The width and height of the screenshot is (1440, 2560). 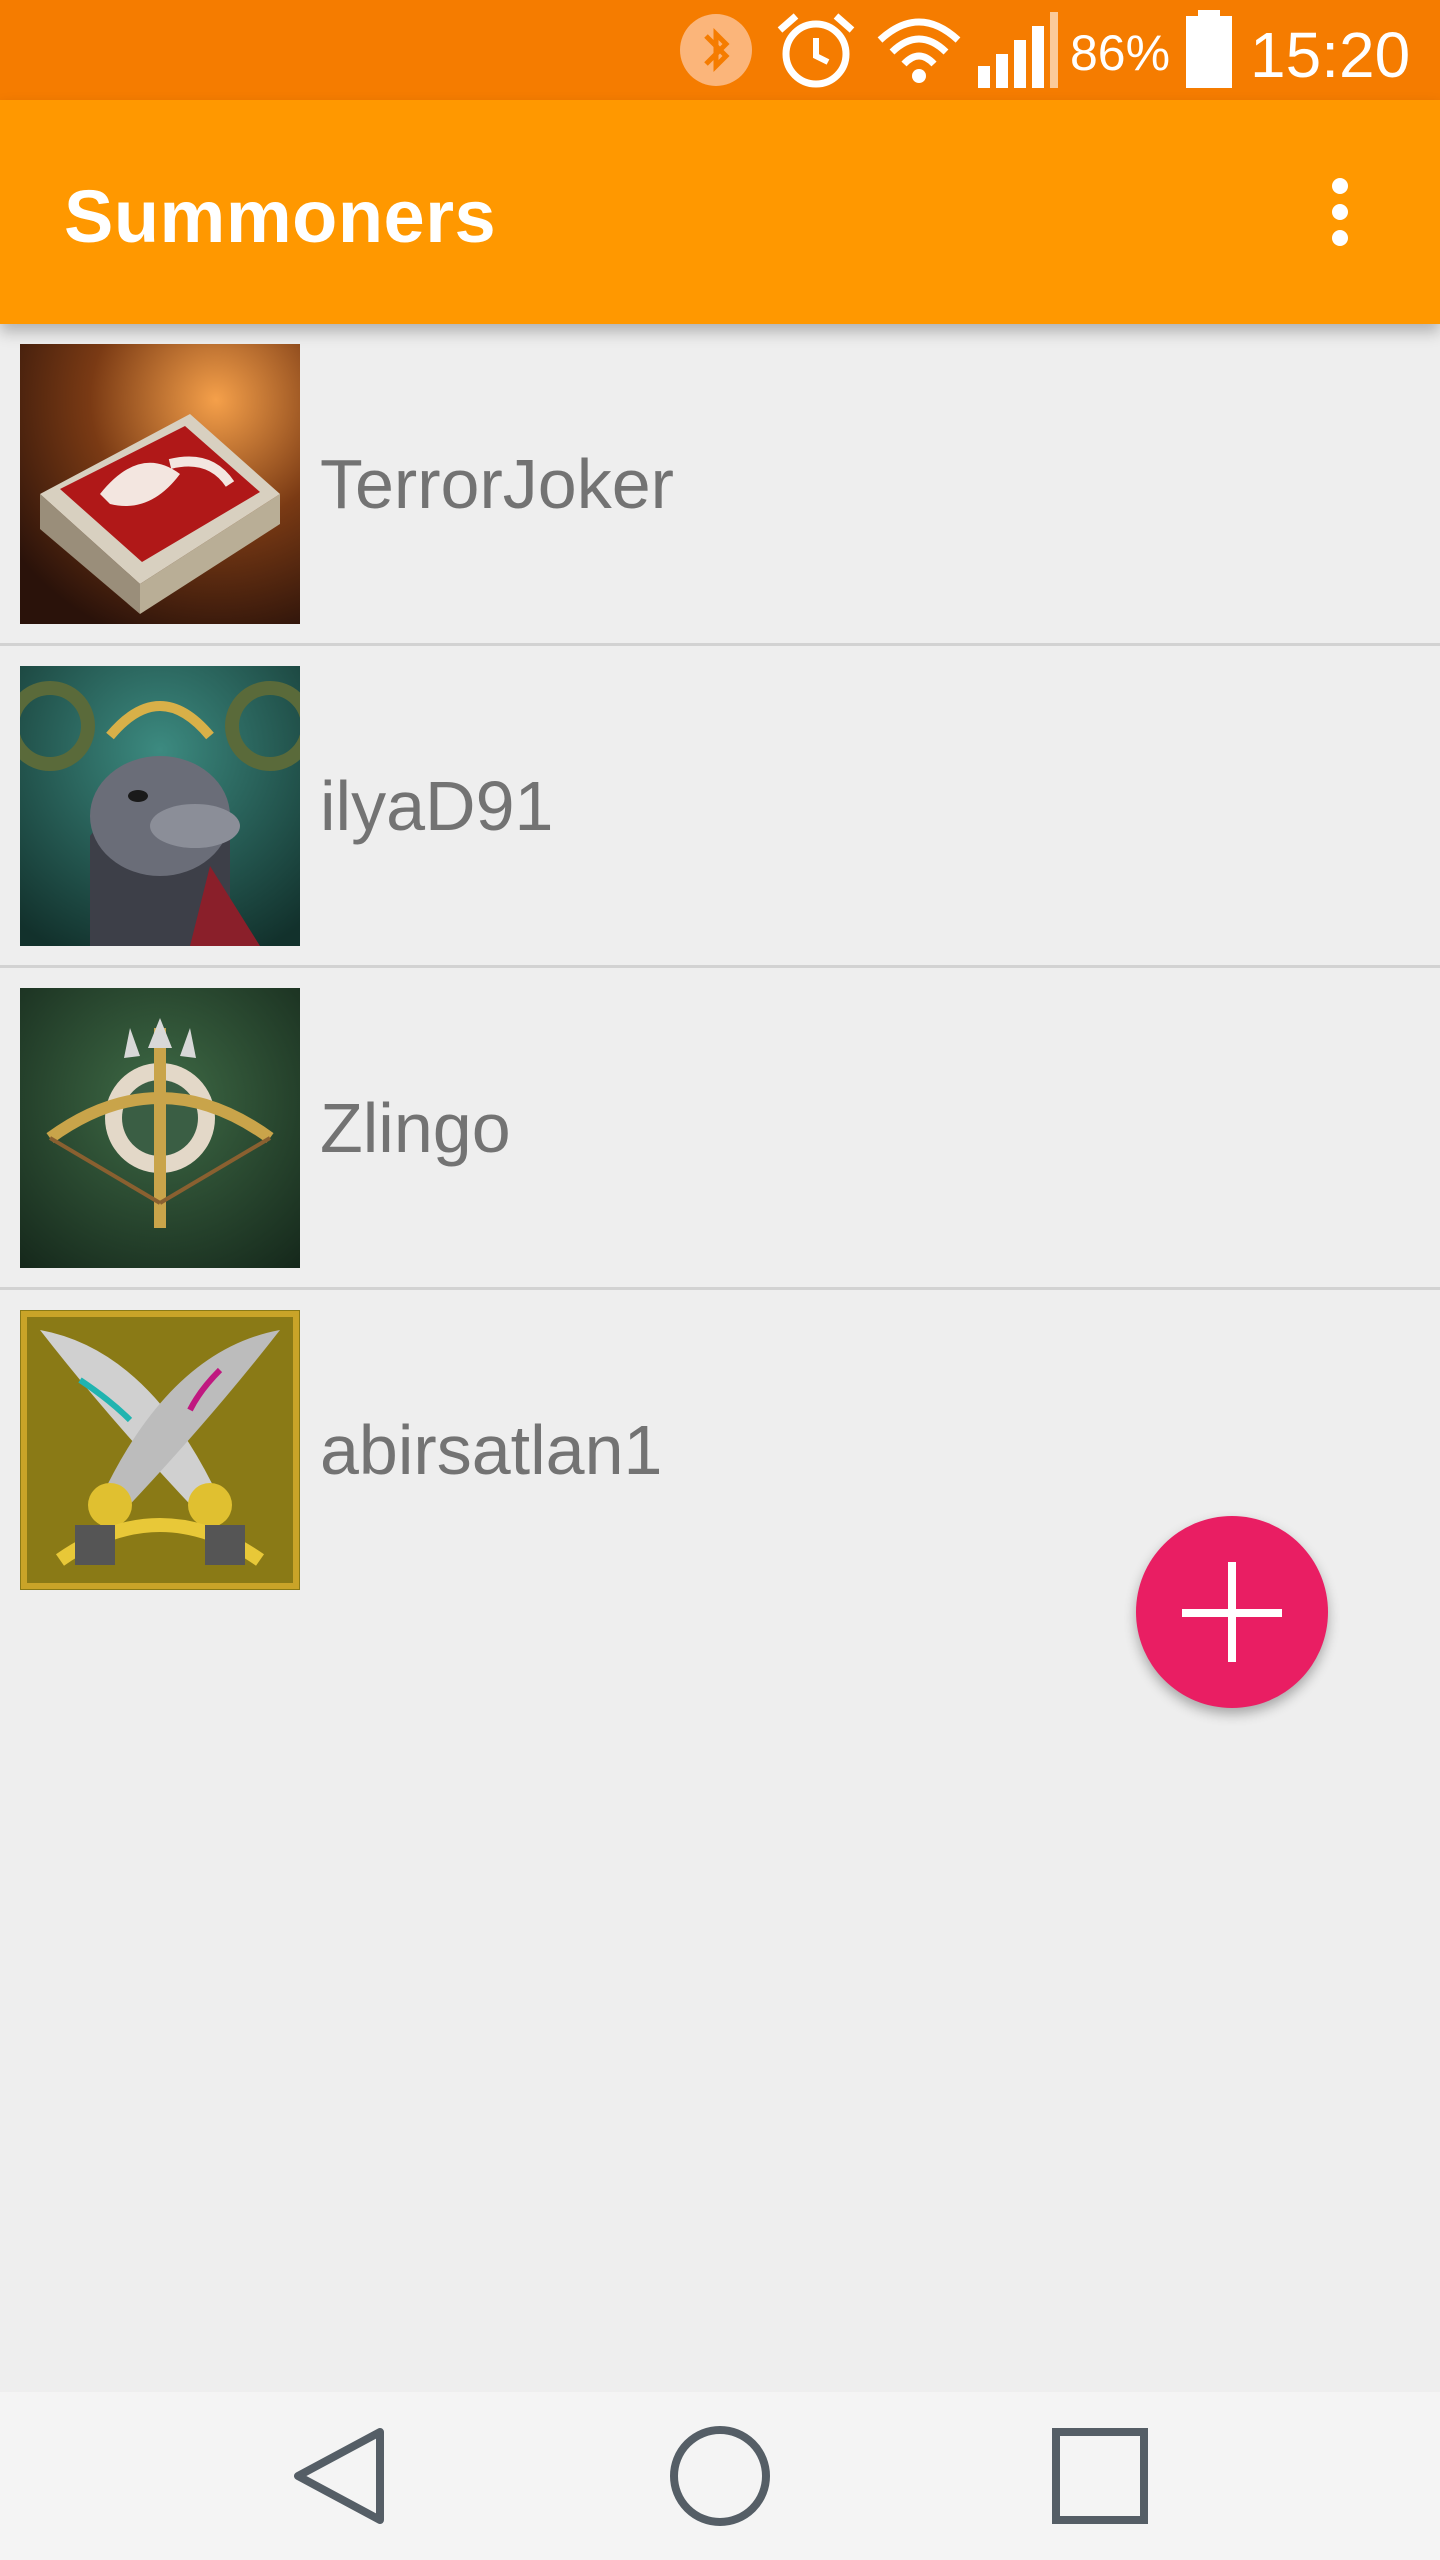 What do you see at coordinates (720, 212) in the screenshot?
I see `app-bar: Summoners` at bounding box center [720, 212].